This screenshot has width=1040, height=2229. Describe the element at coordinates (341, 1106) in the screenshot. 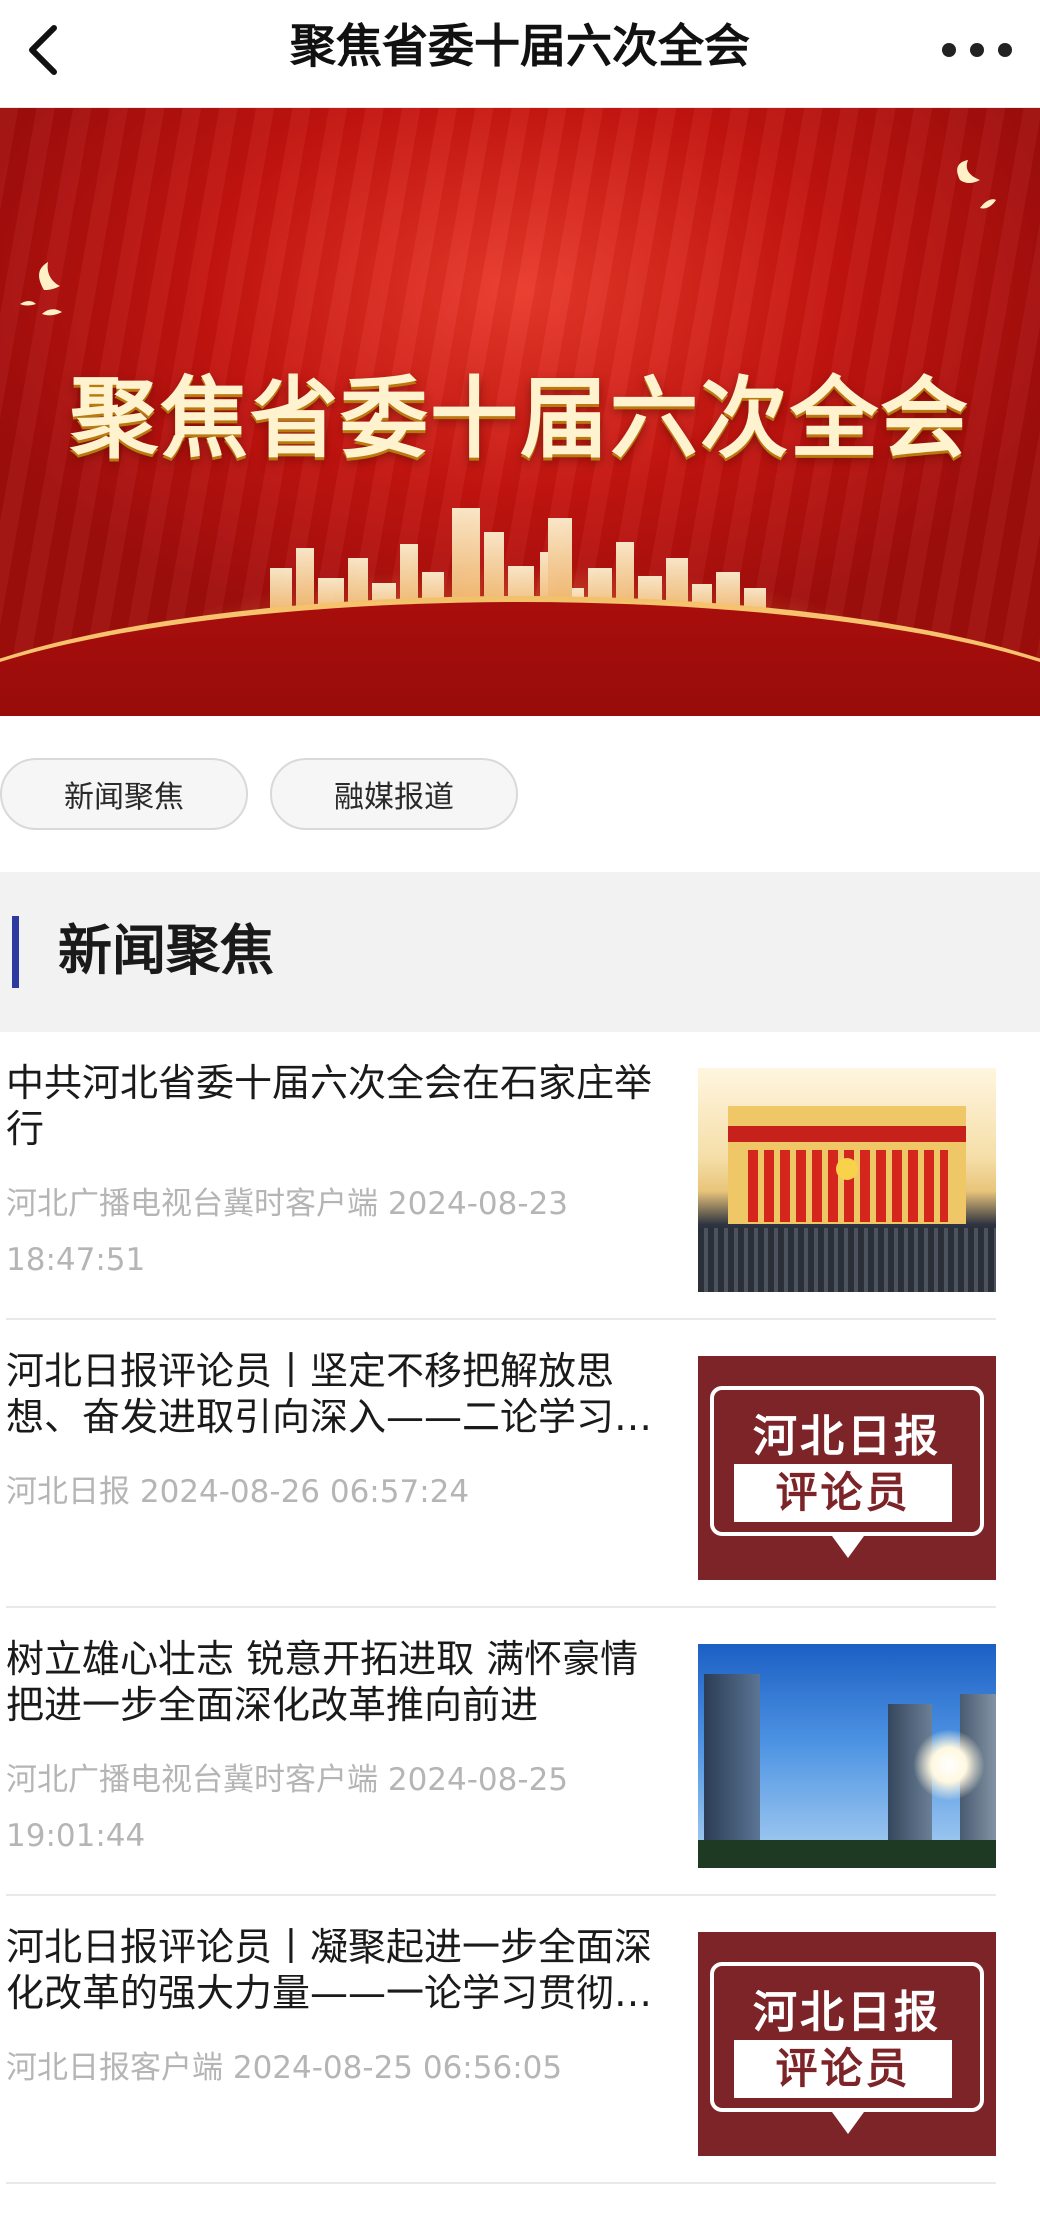

I see `article-headline: 中共河北省委十届六次全会在石家庄举行` at that location.